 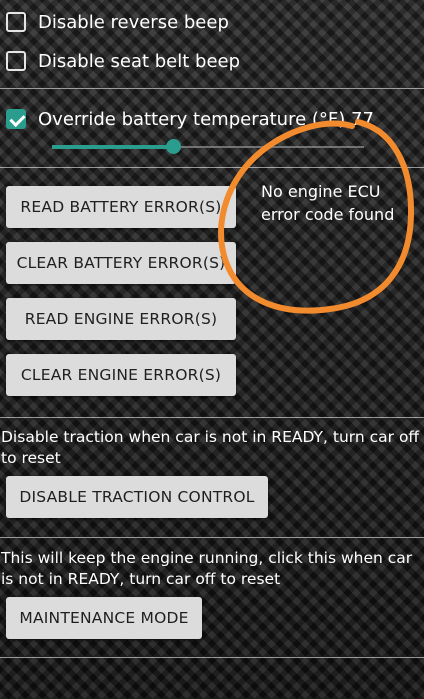 I want to click on disable-seat-belt-beep-row: Disable seat belt beep, so click(x=123, y=61).